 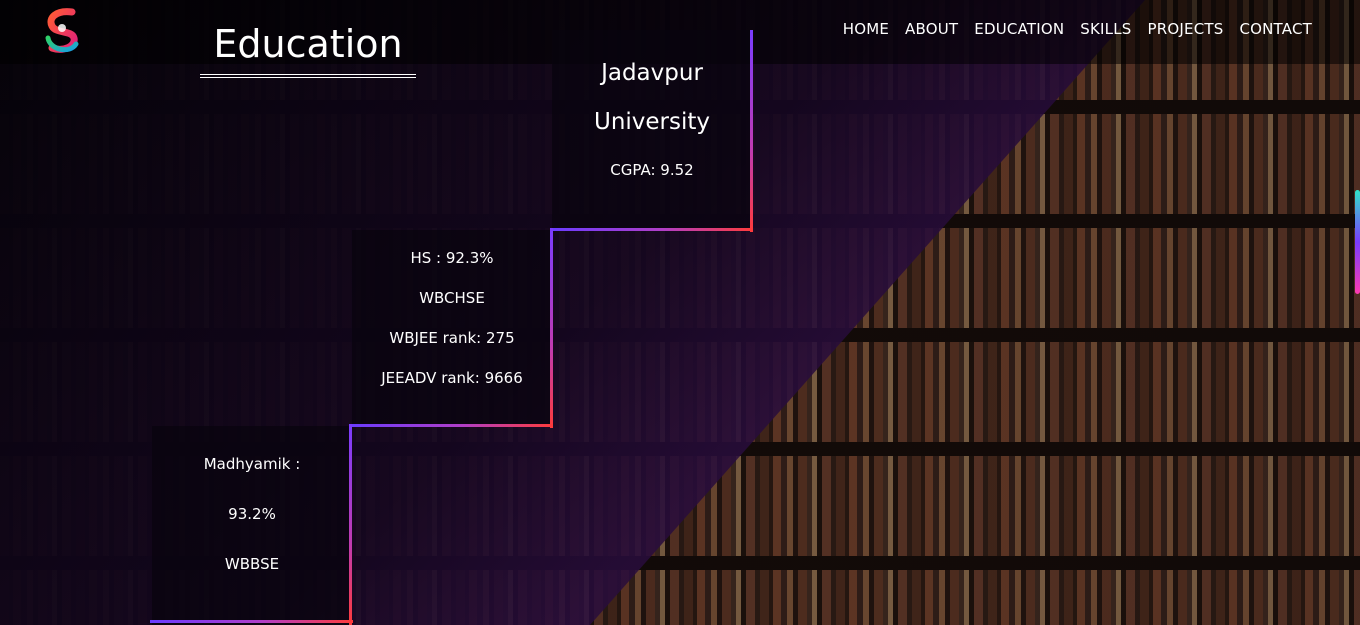 What do you see at coordinates (1357, 242) in the screenshot?
I see `scrollbar-thumb` at bounding box center [1357, 242].